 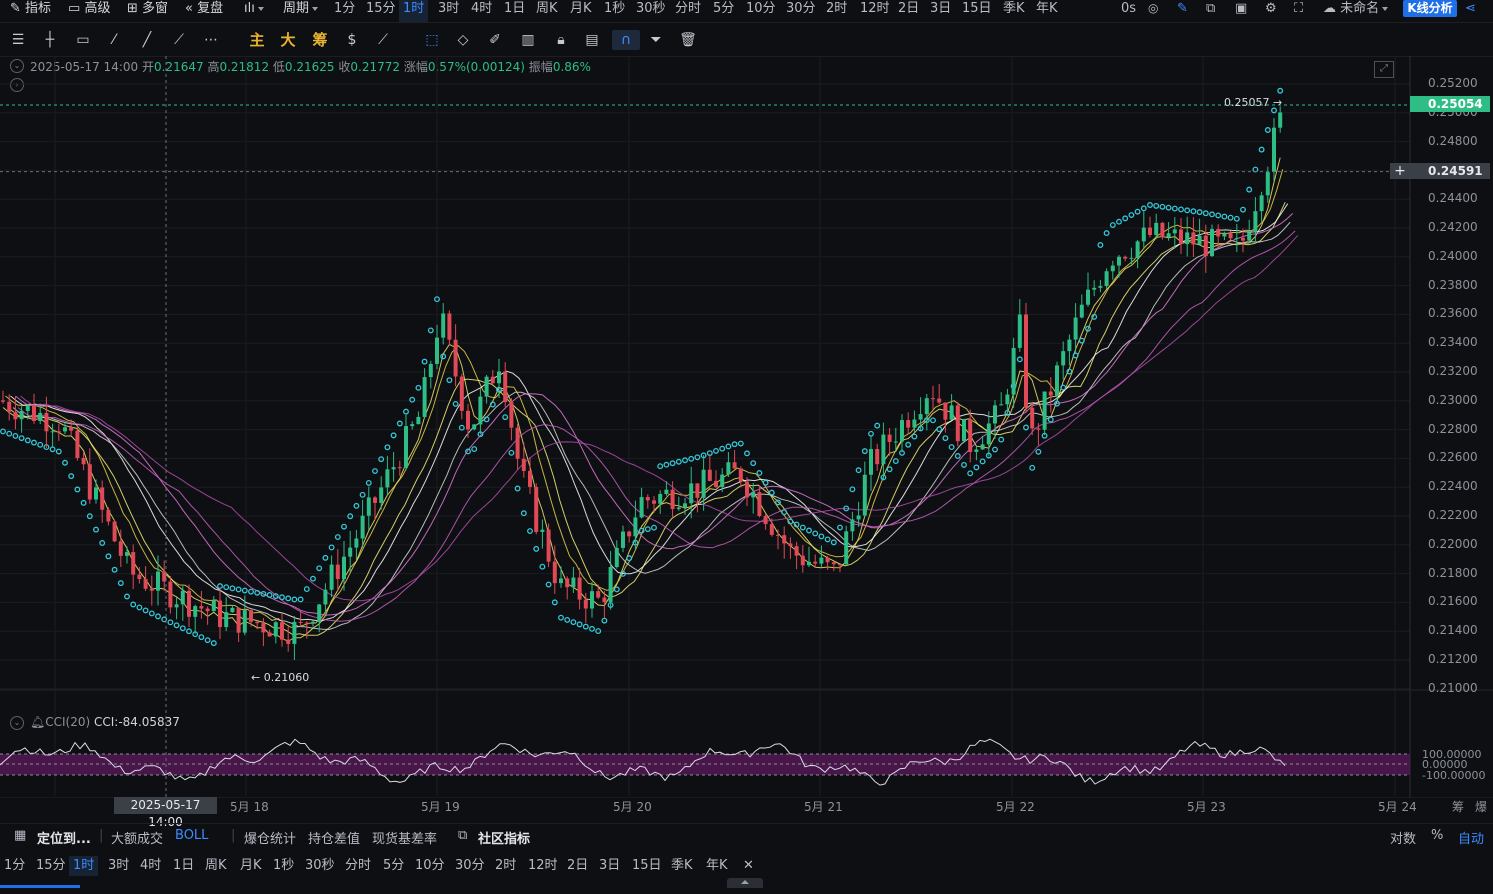 I want to click on chip-corner-button: 筹, so click(x=1458, y=806).